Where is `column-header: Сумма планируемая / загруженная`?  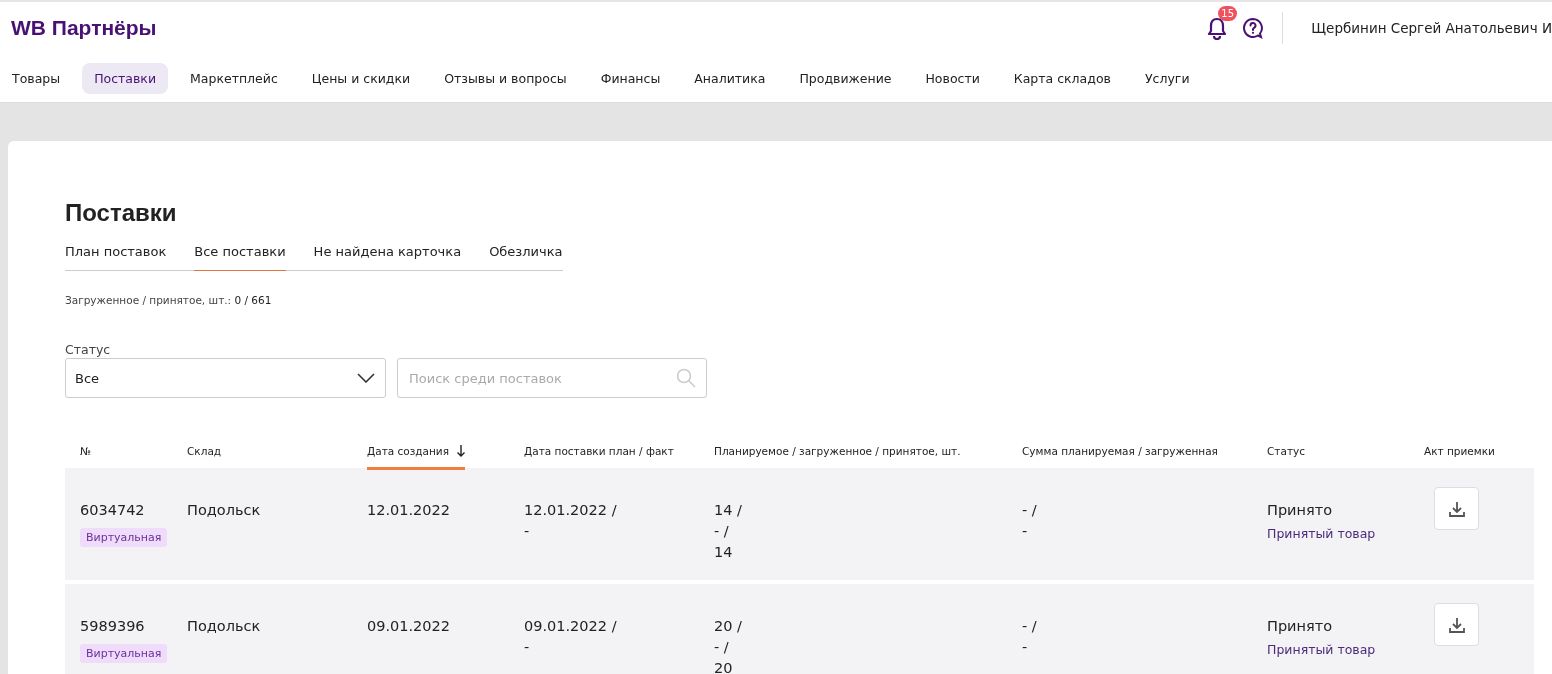 column-header: Сумма планируемая / загруженная is located at coordinates (1120, 456).